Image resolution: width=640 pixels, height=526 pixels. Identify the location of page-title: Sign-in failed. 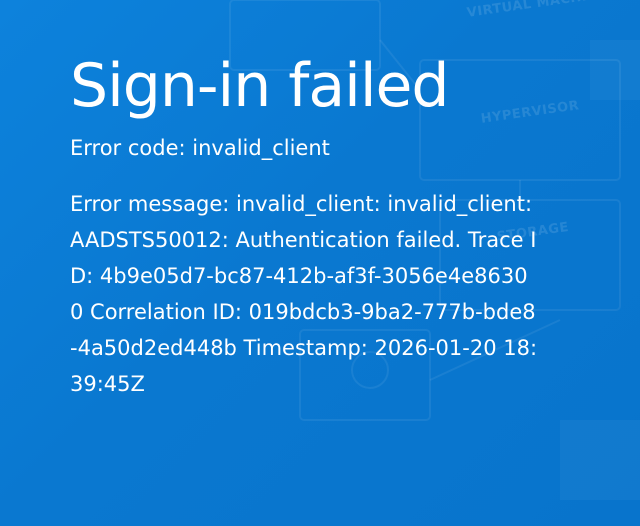
(260, 86).